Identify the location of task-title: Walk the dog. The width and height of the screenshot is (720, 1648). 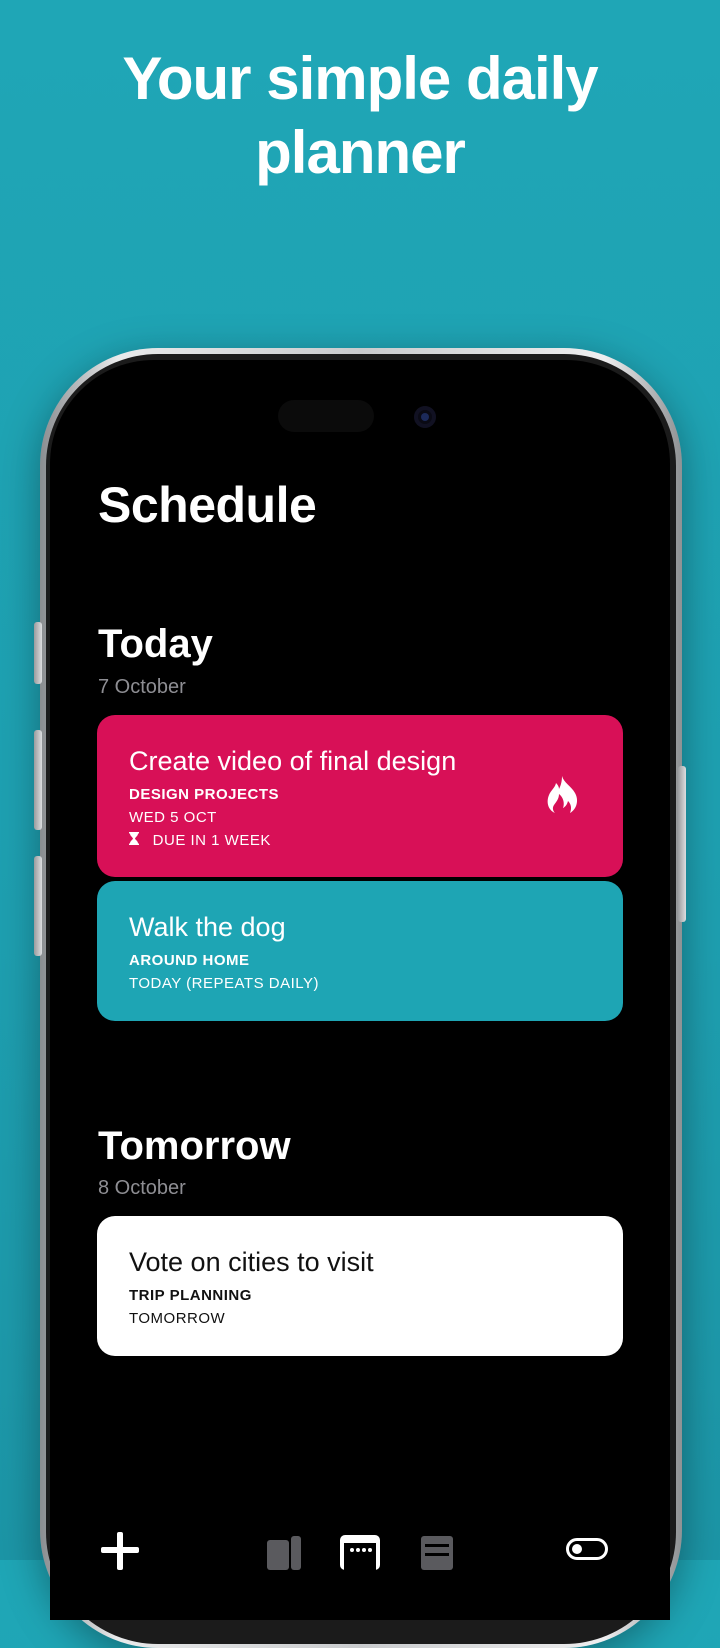
(207, 927).